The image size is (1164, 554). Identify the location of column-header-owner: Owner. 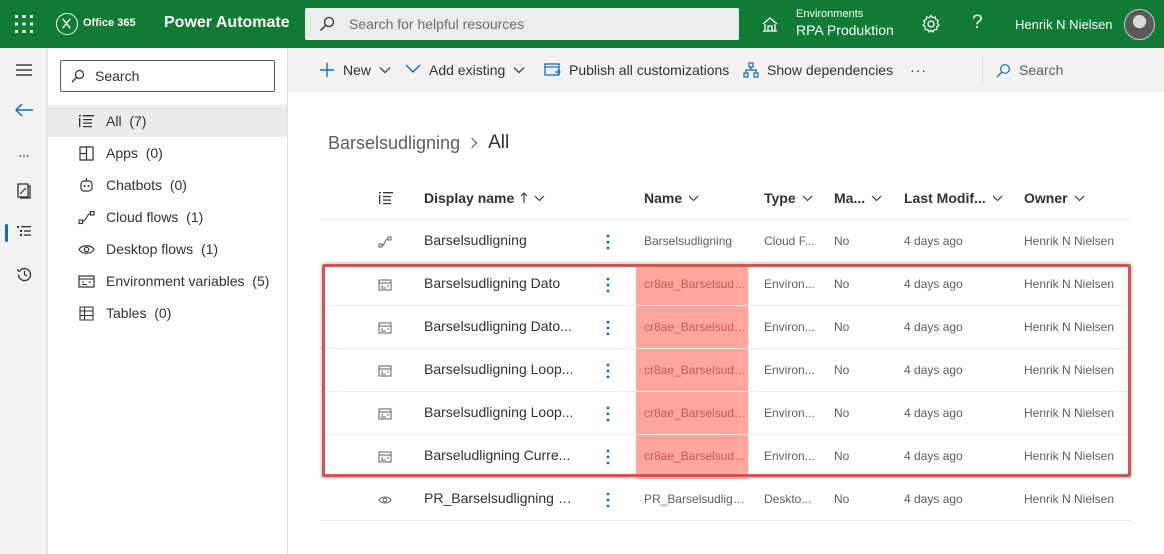
(1054, 198).